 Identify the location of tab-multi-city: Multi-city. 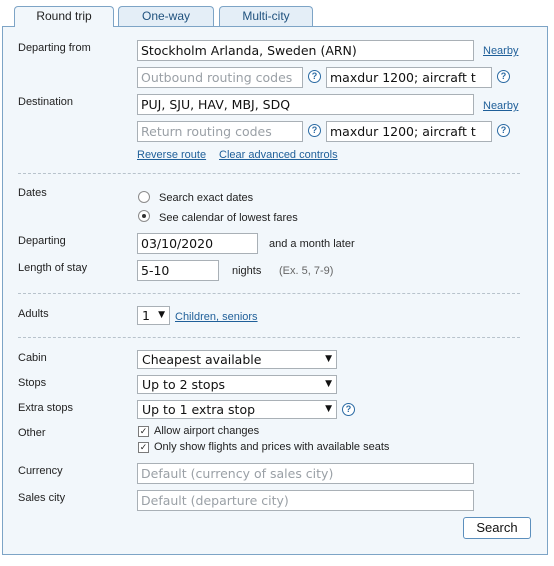
(266, 16).